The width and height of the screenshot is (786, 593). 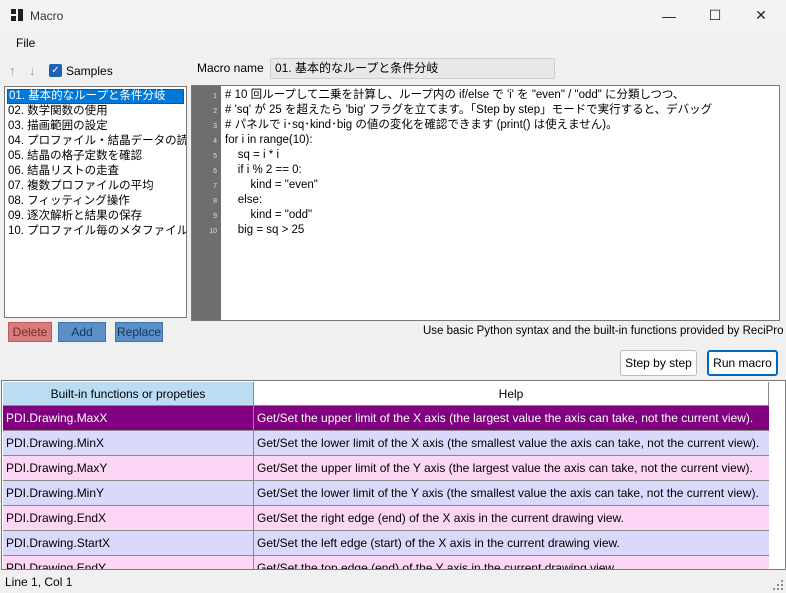 I want to click on table-cell: PDI.Drawing.StartX, so click(x=128, y=543).